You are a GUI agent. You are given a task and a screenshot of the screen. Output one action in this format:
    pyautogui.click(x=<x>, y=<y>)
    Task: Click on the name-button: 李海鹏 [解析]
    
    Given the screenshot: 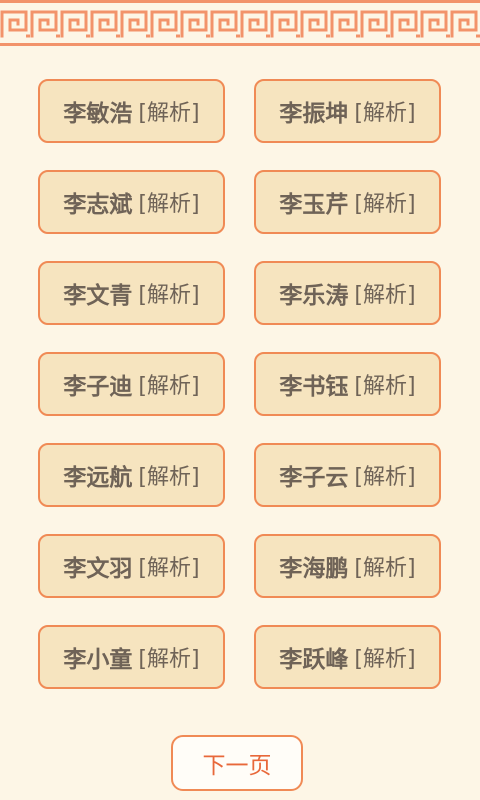 What is the action you would take?
    pyautogui.click(x=347, y=566)
    